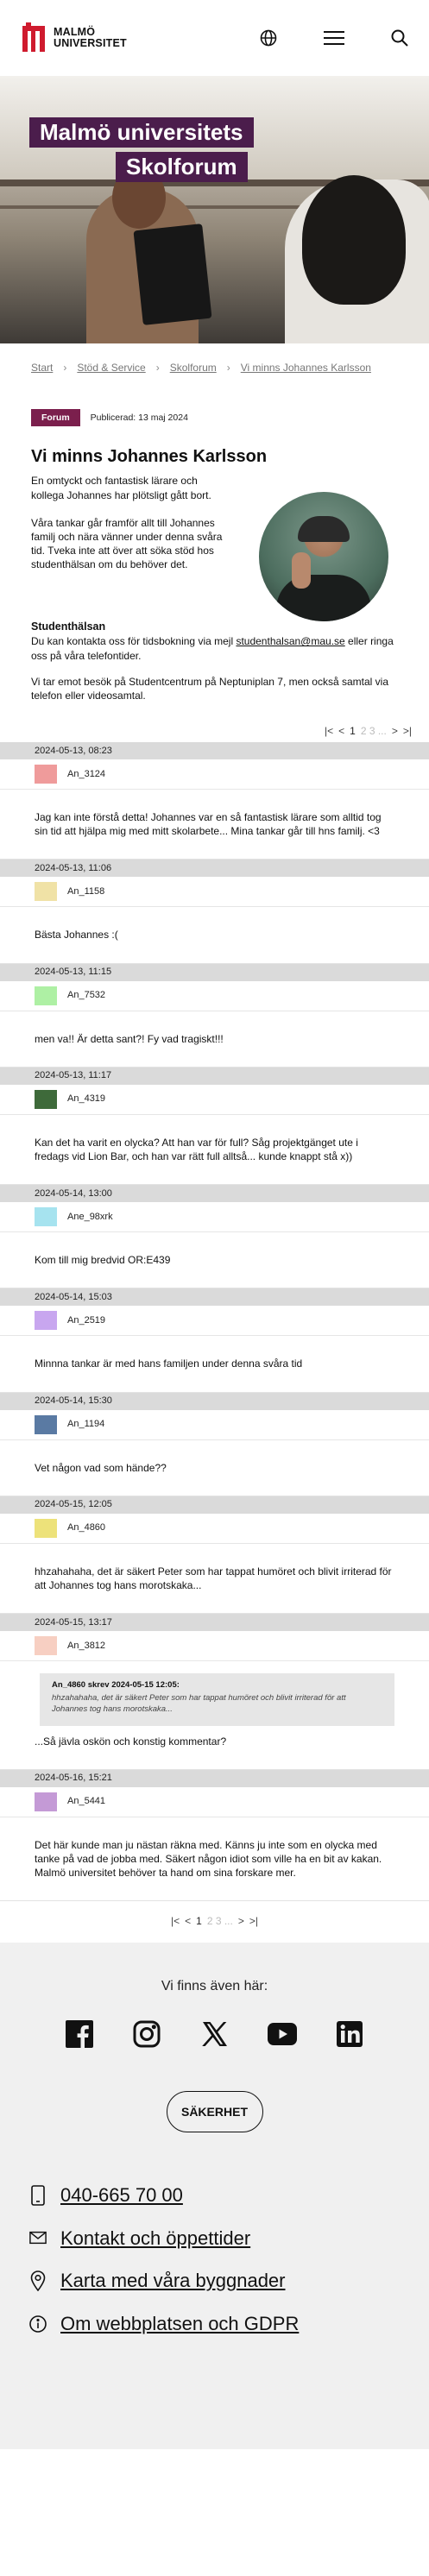  What do you see at coordinates (86, 995) in the screenshot?
I see `comment-username: An_7532` at bounding box center [86, 995].